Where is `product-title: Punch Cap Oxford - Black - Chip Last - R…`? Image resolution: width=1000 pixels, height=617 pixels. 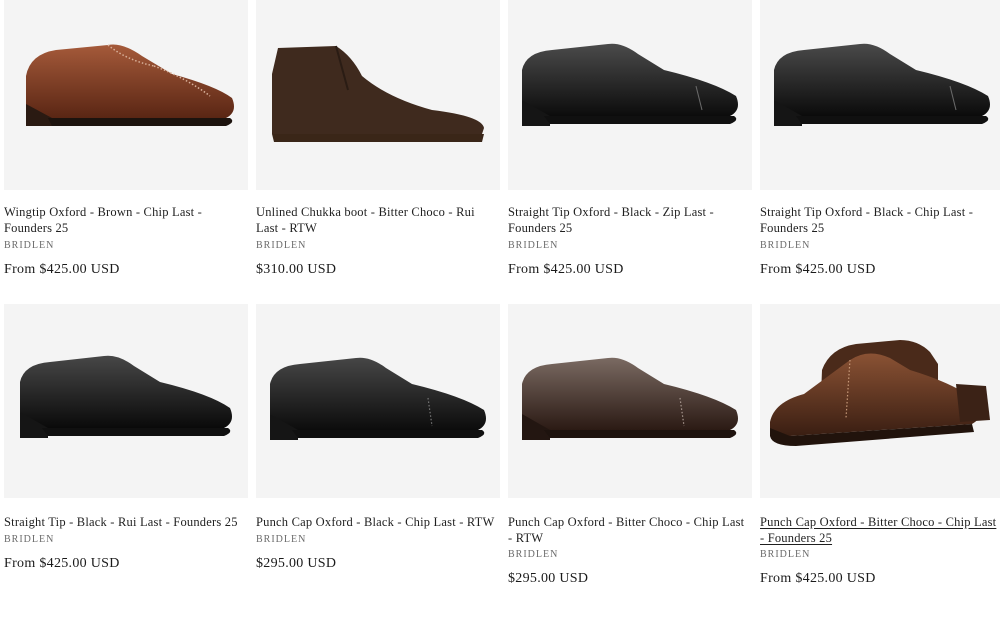 product-title: Punch Cap Oxford - Black - Chip Last - R… is located at coordinates (378, 523).